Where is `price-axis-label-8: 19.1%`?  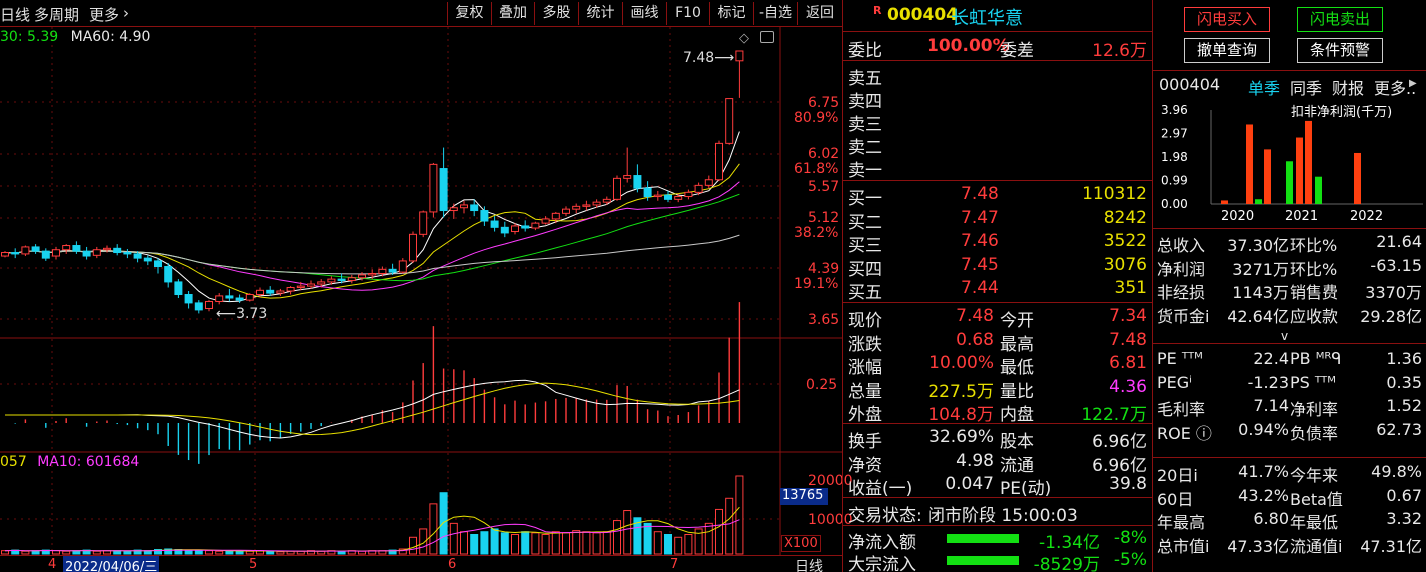
price-axis-label-8: 19.1% is located at coordinates (816, 284).